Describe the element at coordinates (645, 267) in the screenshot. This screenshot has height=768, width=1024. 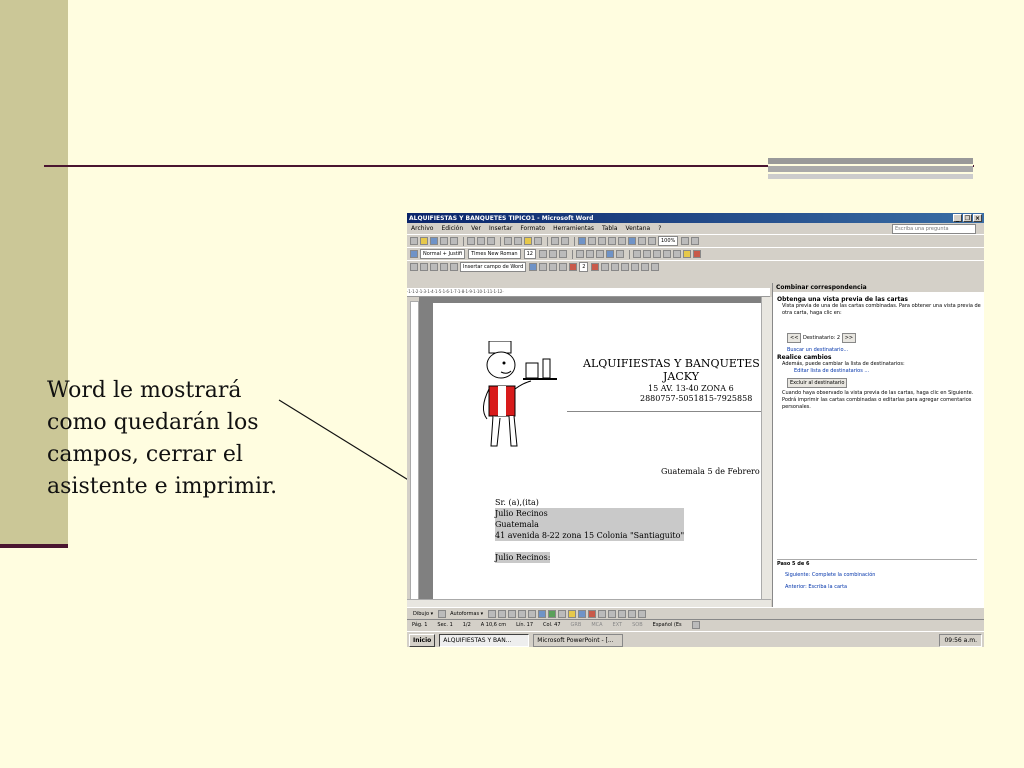
I see `merge-printer-icon` at that location.